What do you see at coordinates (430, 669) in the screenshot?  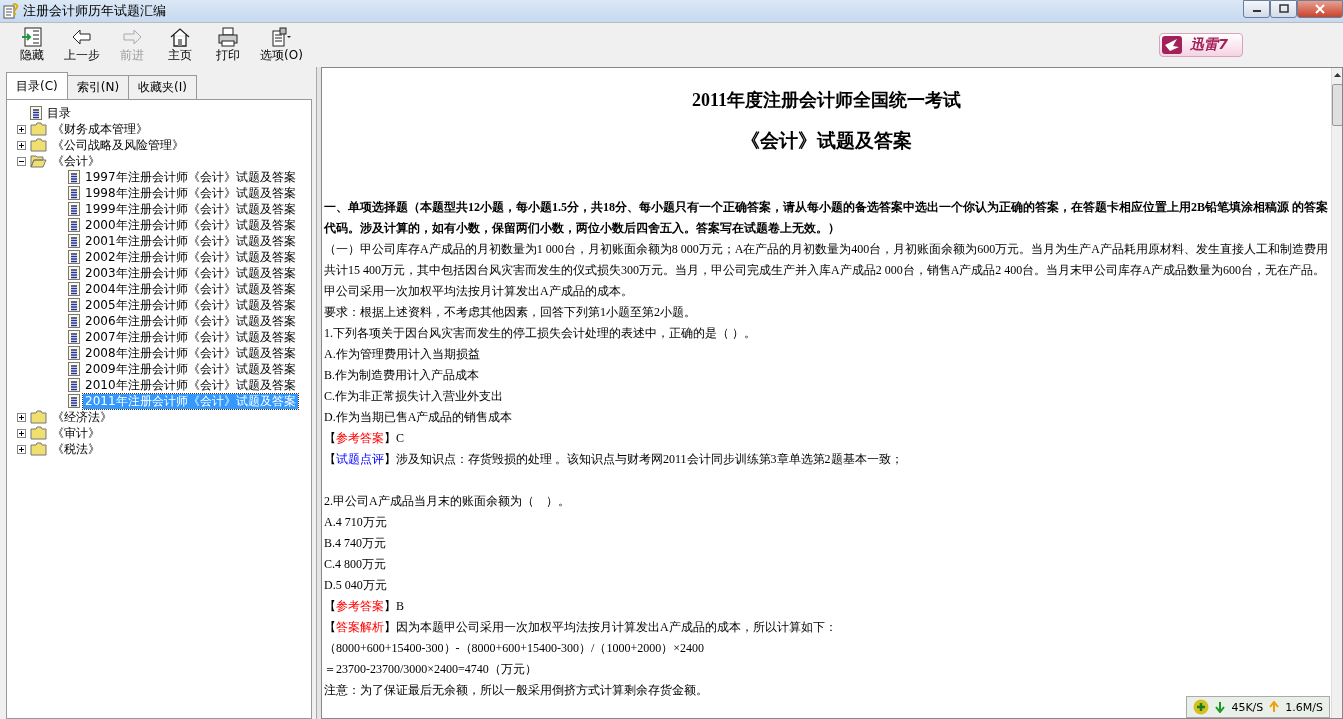 I see `text-line: ＝23700-23700/3000×2400=4740（万元）` at bounding box center [430, 669].